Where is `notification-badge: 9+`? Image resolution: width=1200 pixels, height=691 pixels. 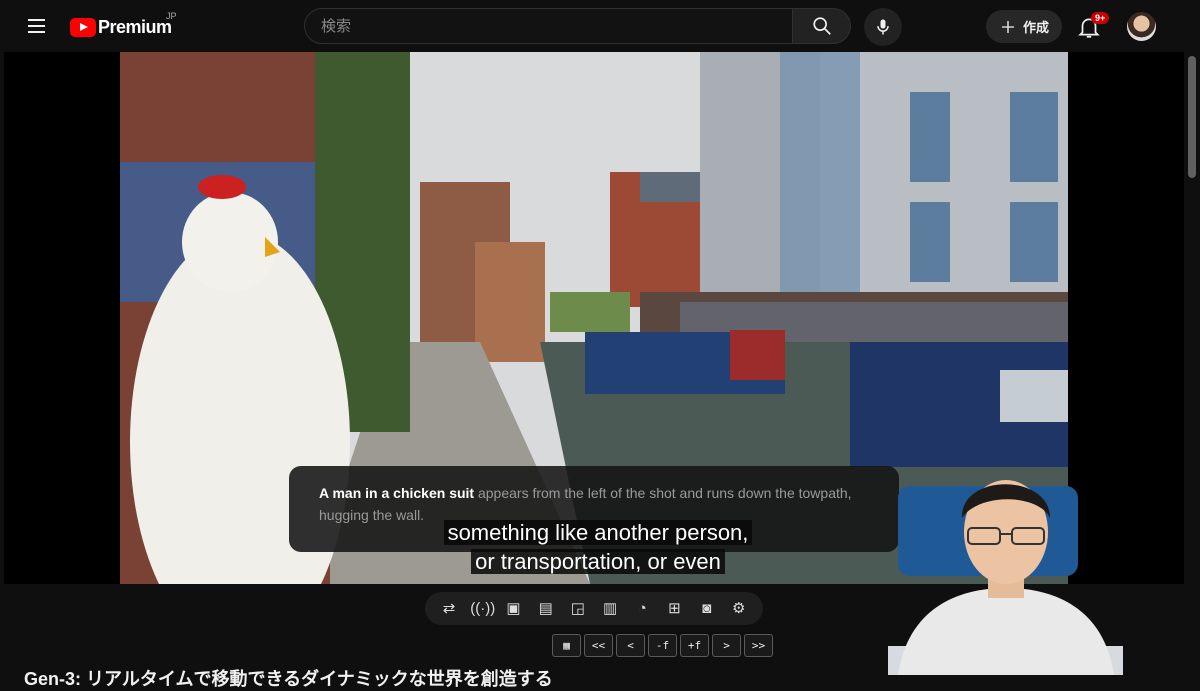
notification-badge: 9+ is located at coordinates (1100, 18).